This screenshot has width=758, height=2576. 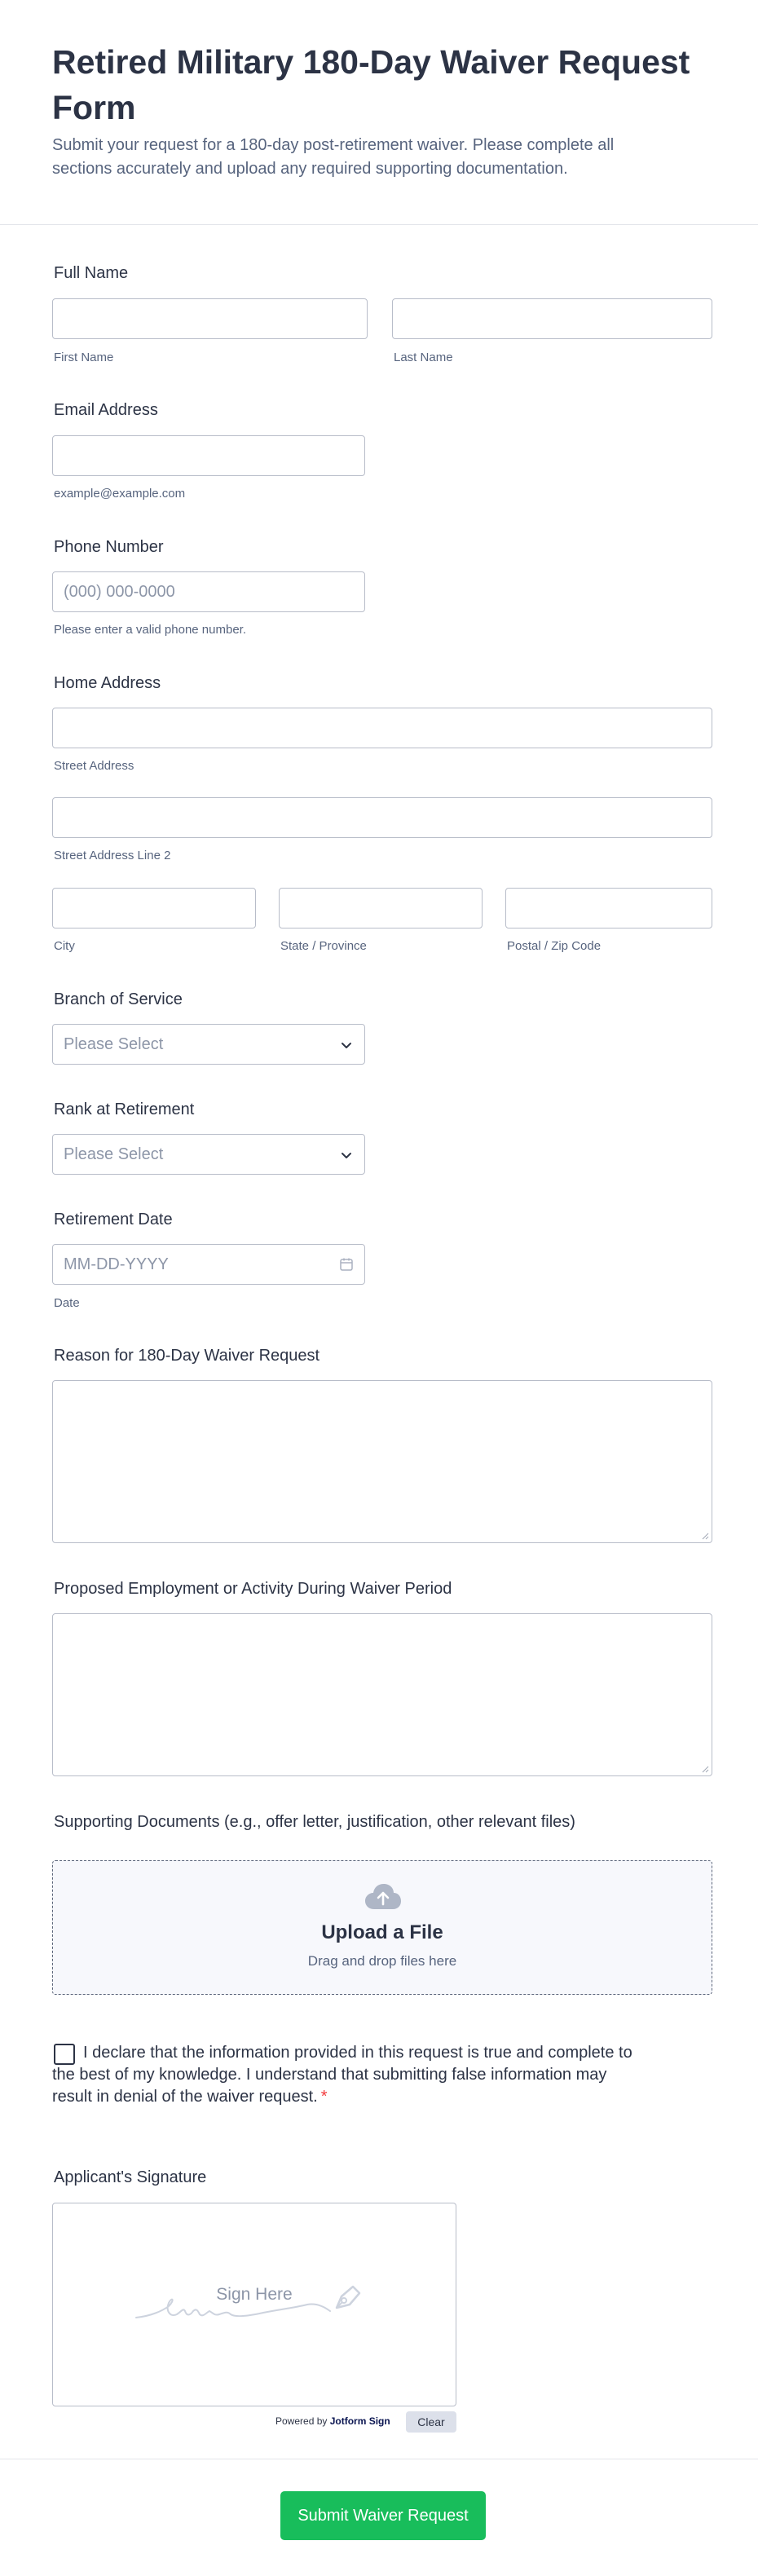 I want to click on street-address-sublabel: Street Address, so click(x=94, y=766).